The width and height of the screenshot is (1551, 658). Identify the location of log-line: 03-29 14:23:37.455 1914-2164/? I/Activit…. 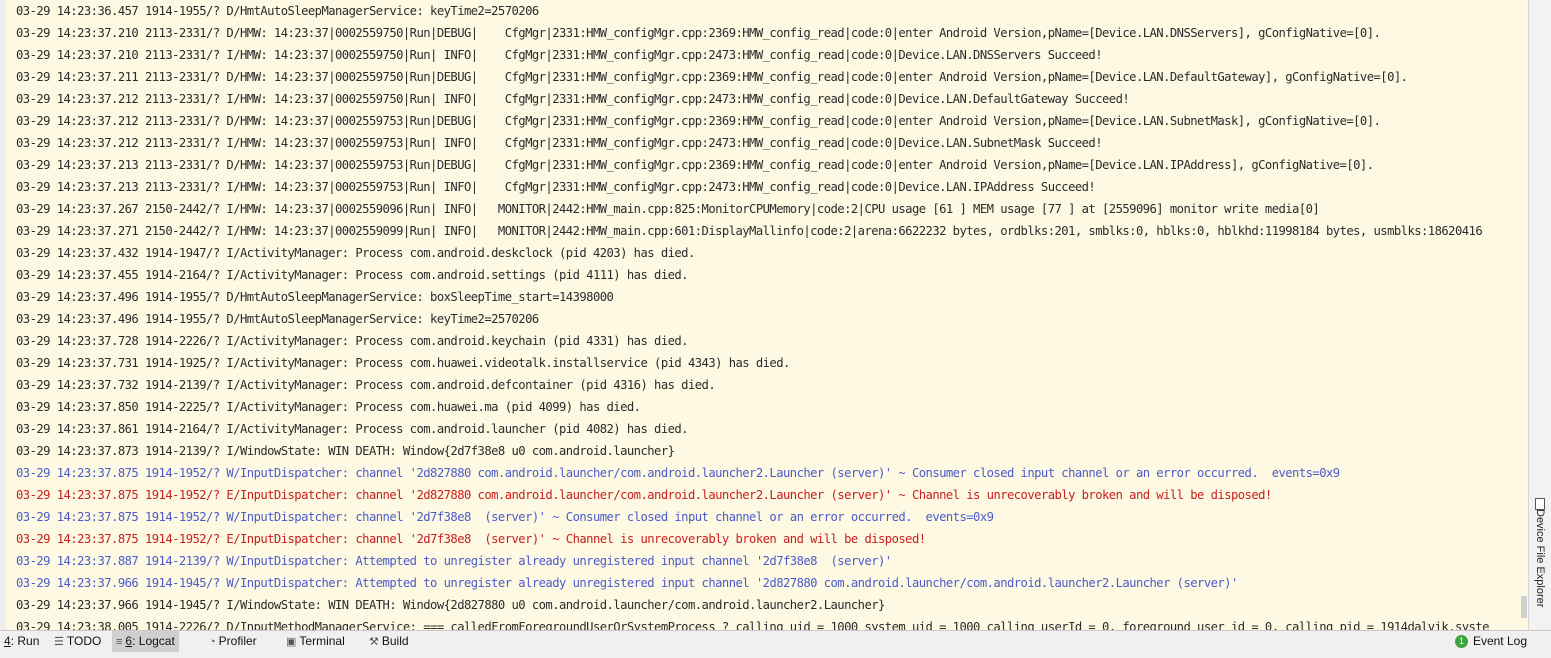
(352, 275).